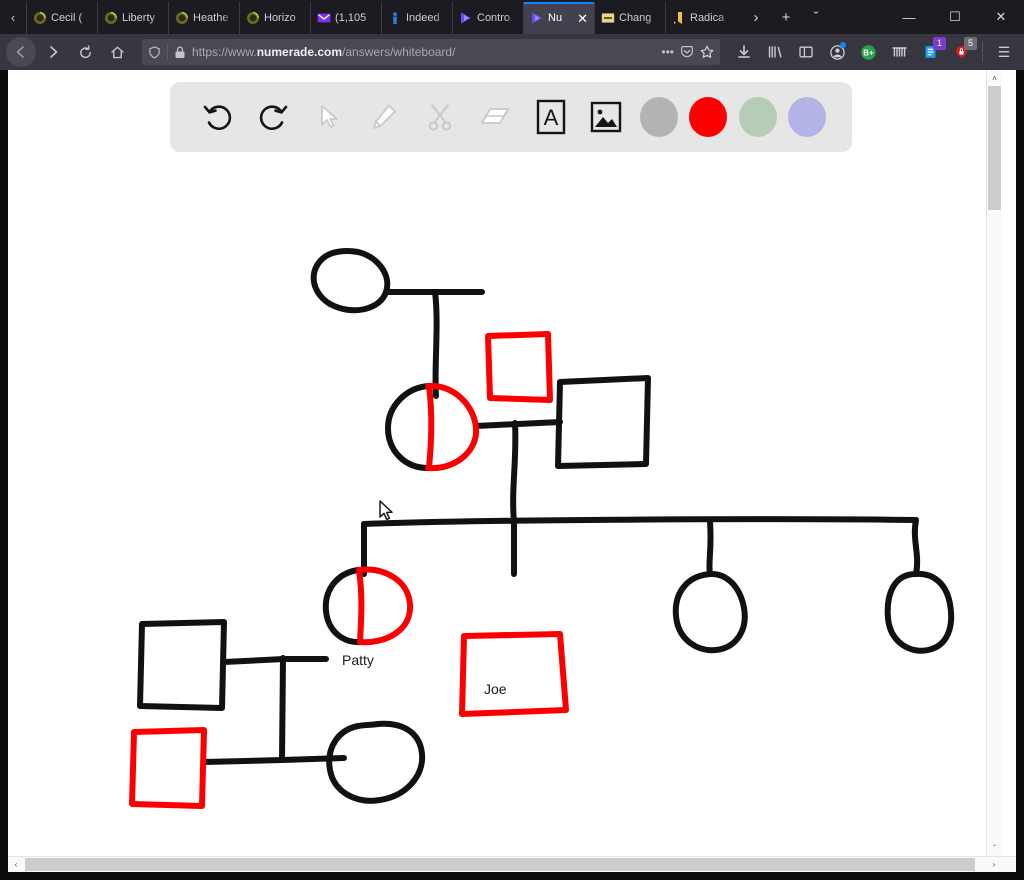 The height and width of the screenshot is (880, 1024). What do you see at coordinates (274, 760) in the screenshot?
I see `stroke-connector-lower-couple` at bounding box center [274, 760].